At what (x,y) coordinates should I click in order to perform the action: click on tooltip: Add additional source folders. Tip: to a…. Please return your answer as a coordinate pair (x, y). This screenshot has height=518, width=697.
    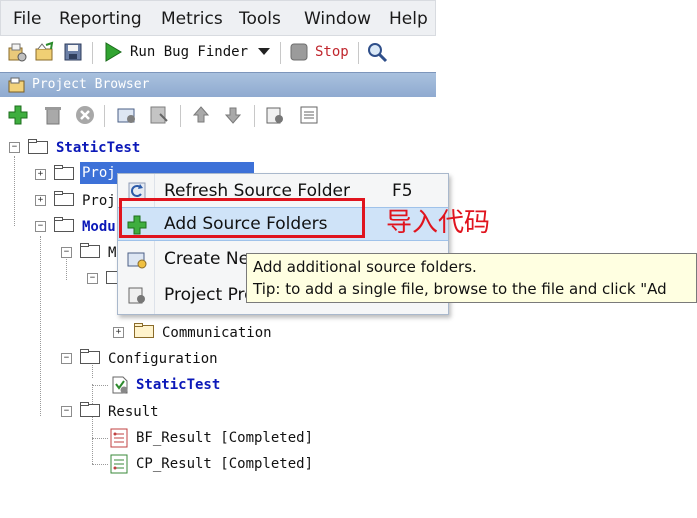
    Looking at the image, I should click on (471, 278).